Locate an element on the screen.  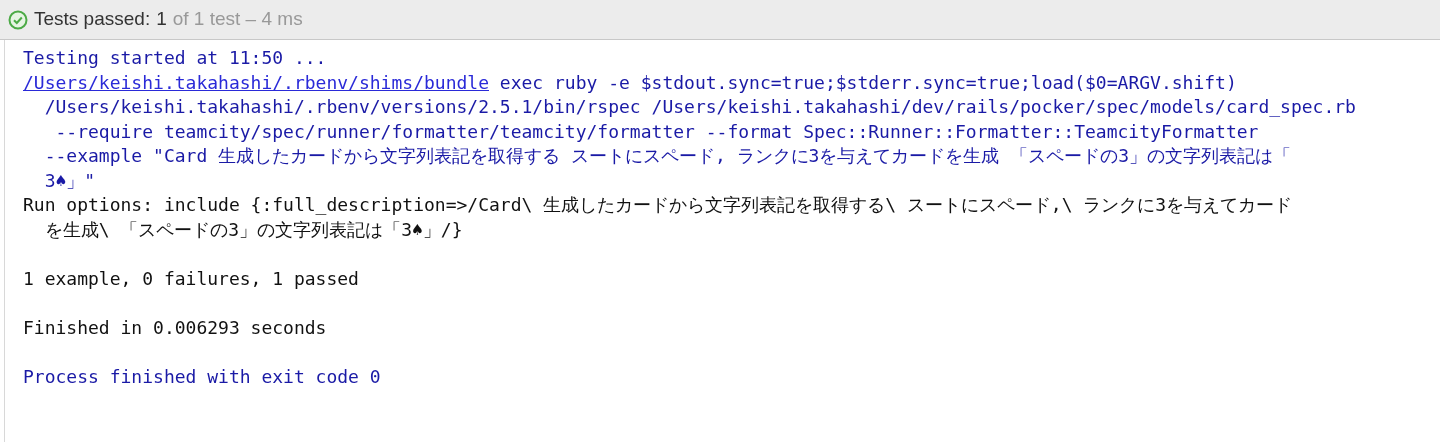
console-line: 3♠」" is located at coordinates (69, 180).